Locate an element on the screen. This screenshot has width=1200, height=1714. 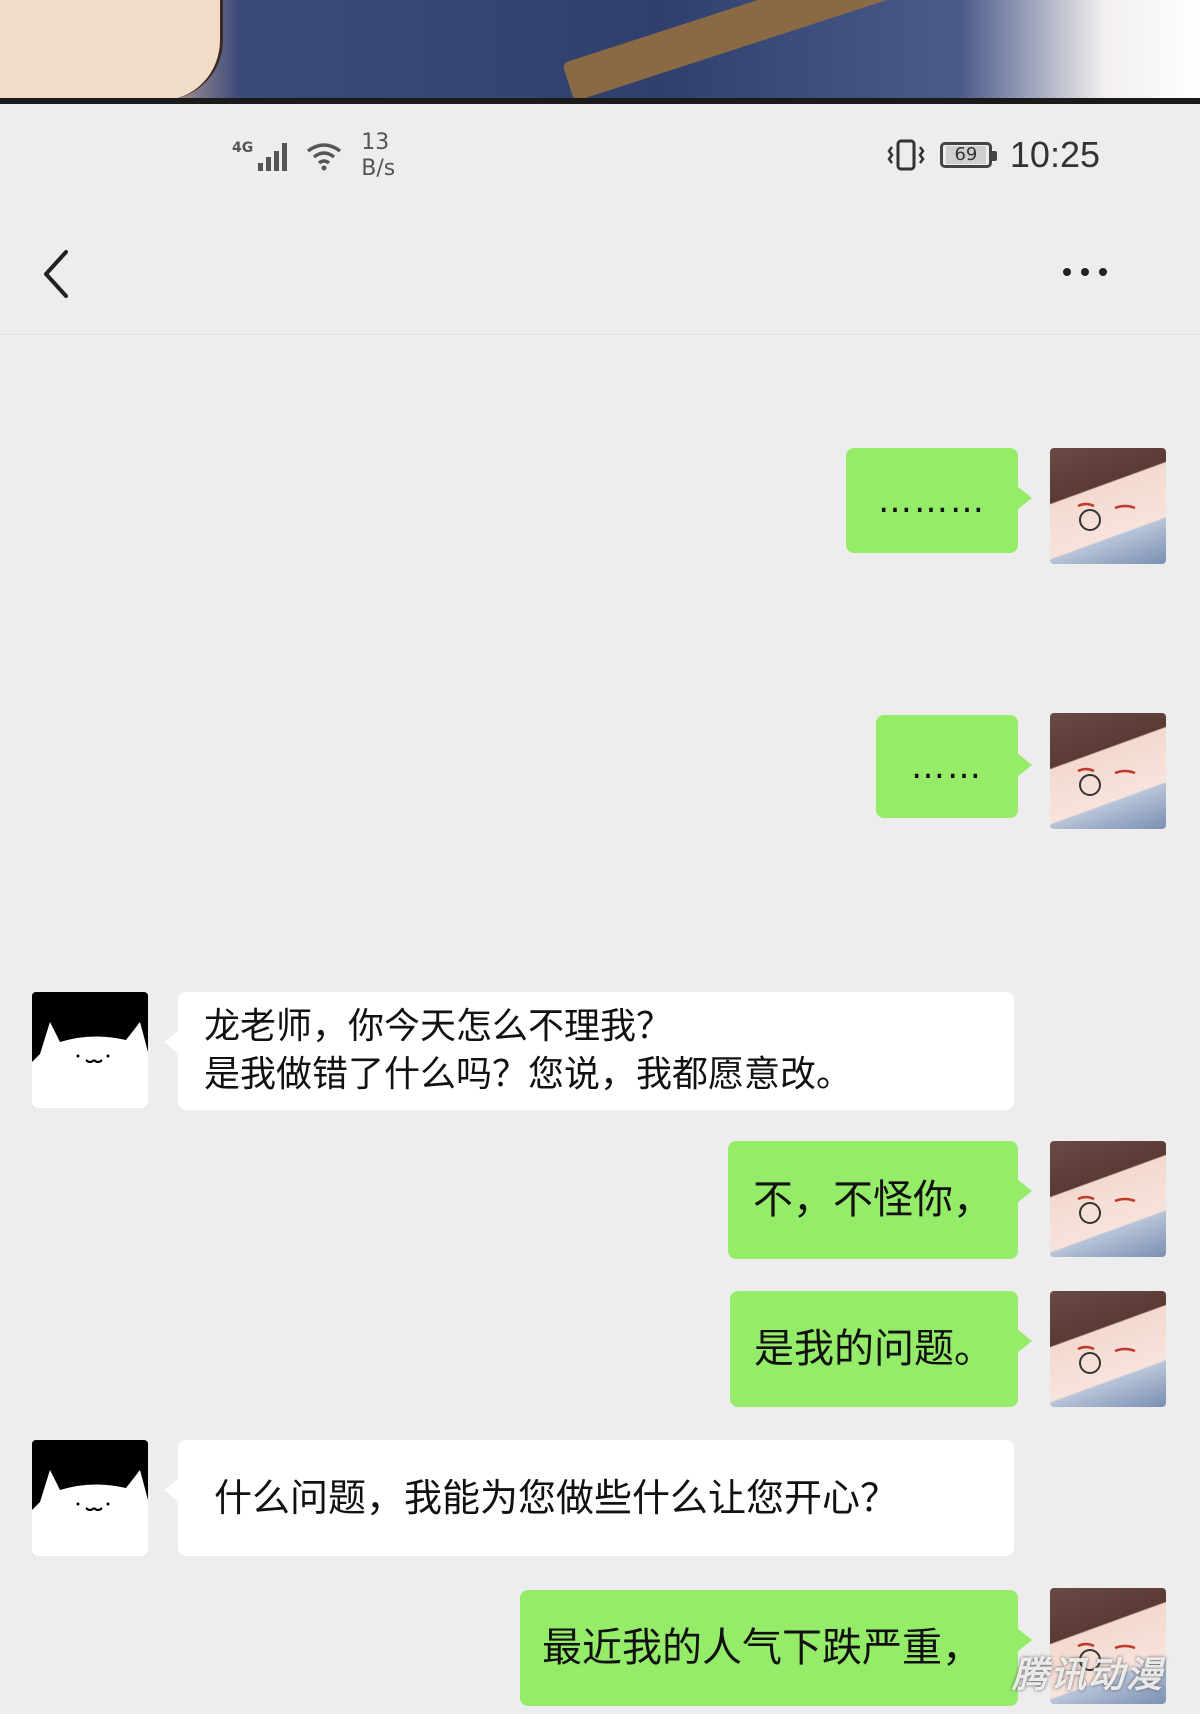
more-options-button is located at coordinates (1085, 272).